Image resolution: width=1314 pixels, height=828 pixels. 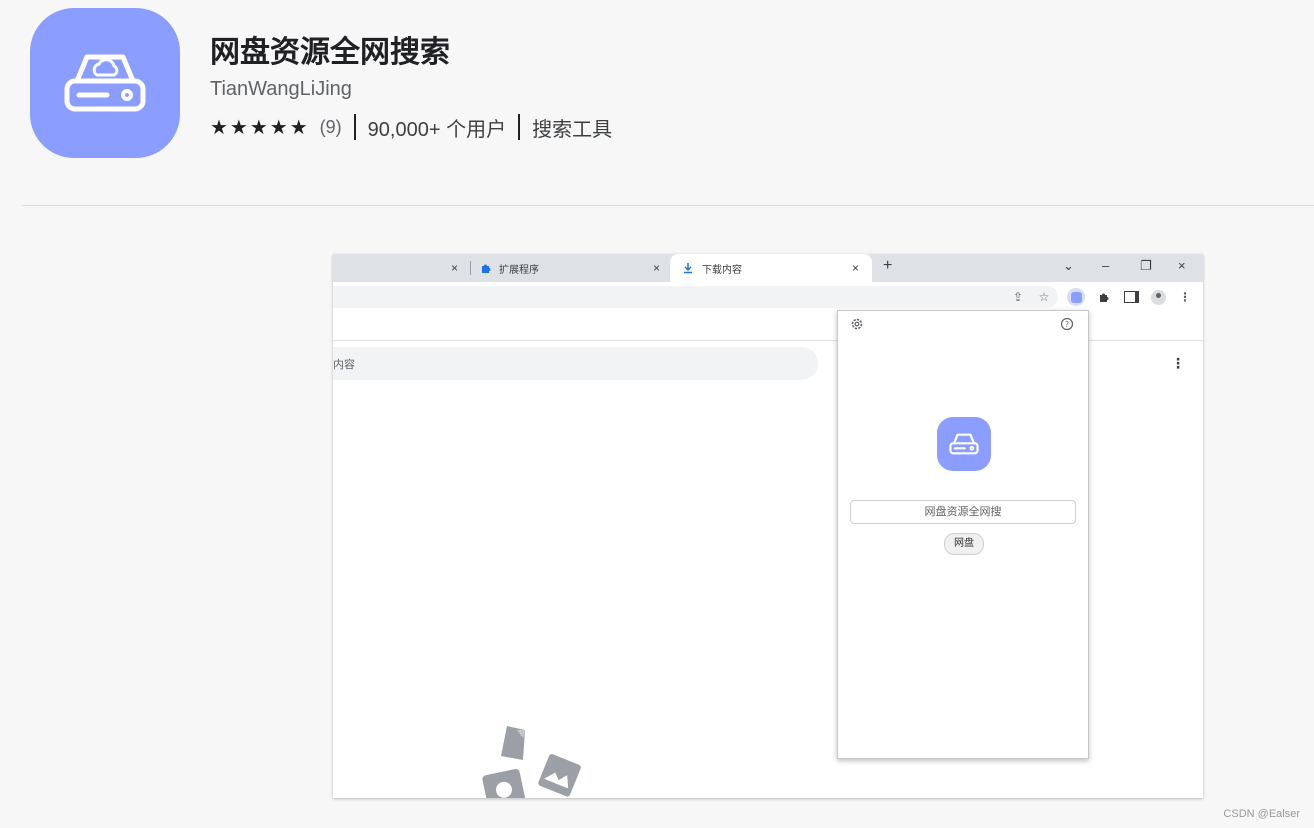 I want to click on watermark: CSDN @Ealser, so click(x=1261, y=814).